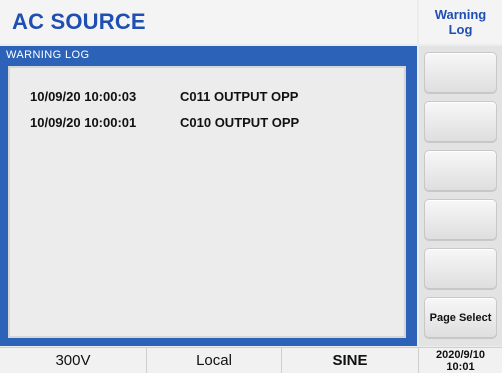 The height and width of the screenshot is (373, 502). What do you see at coordinates (239, 96) in the screenshot?
I see `log-message: C011 OUTPUT OPP` at bounding box center [239, 96].